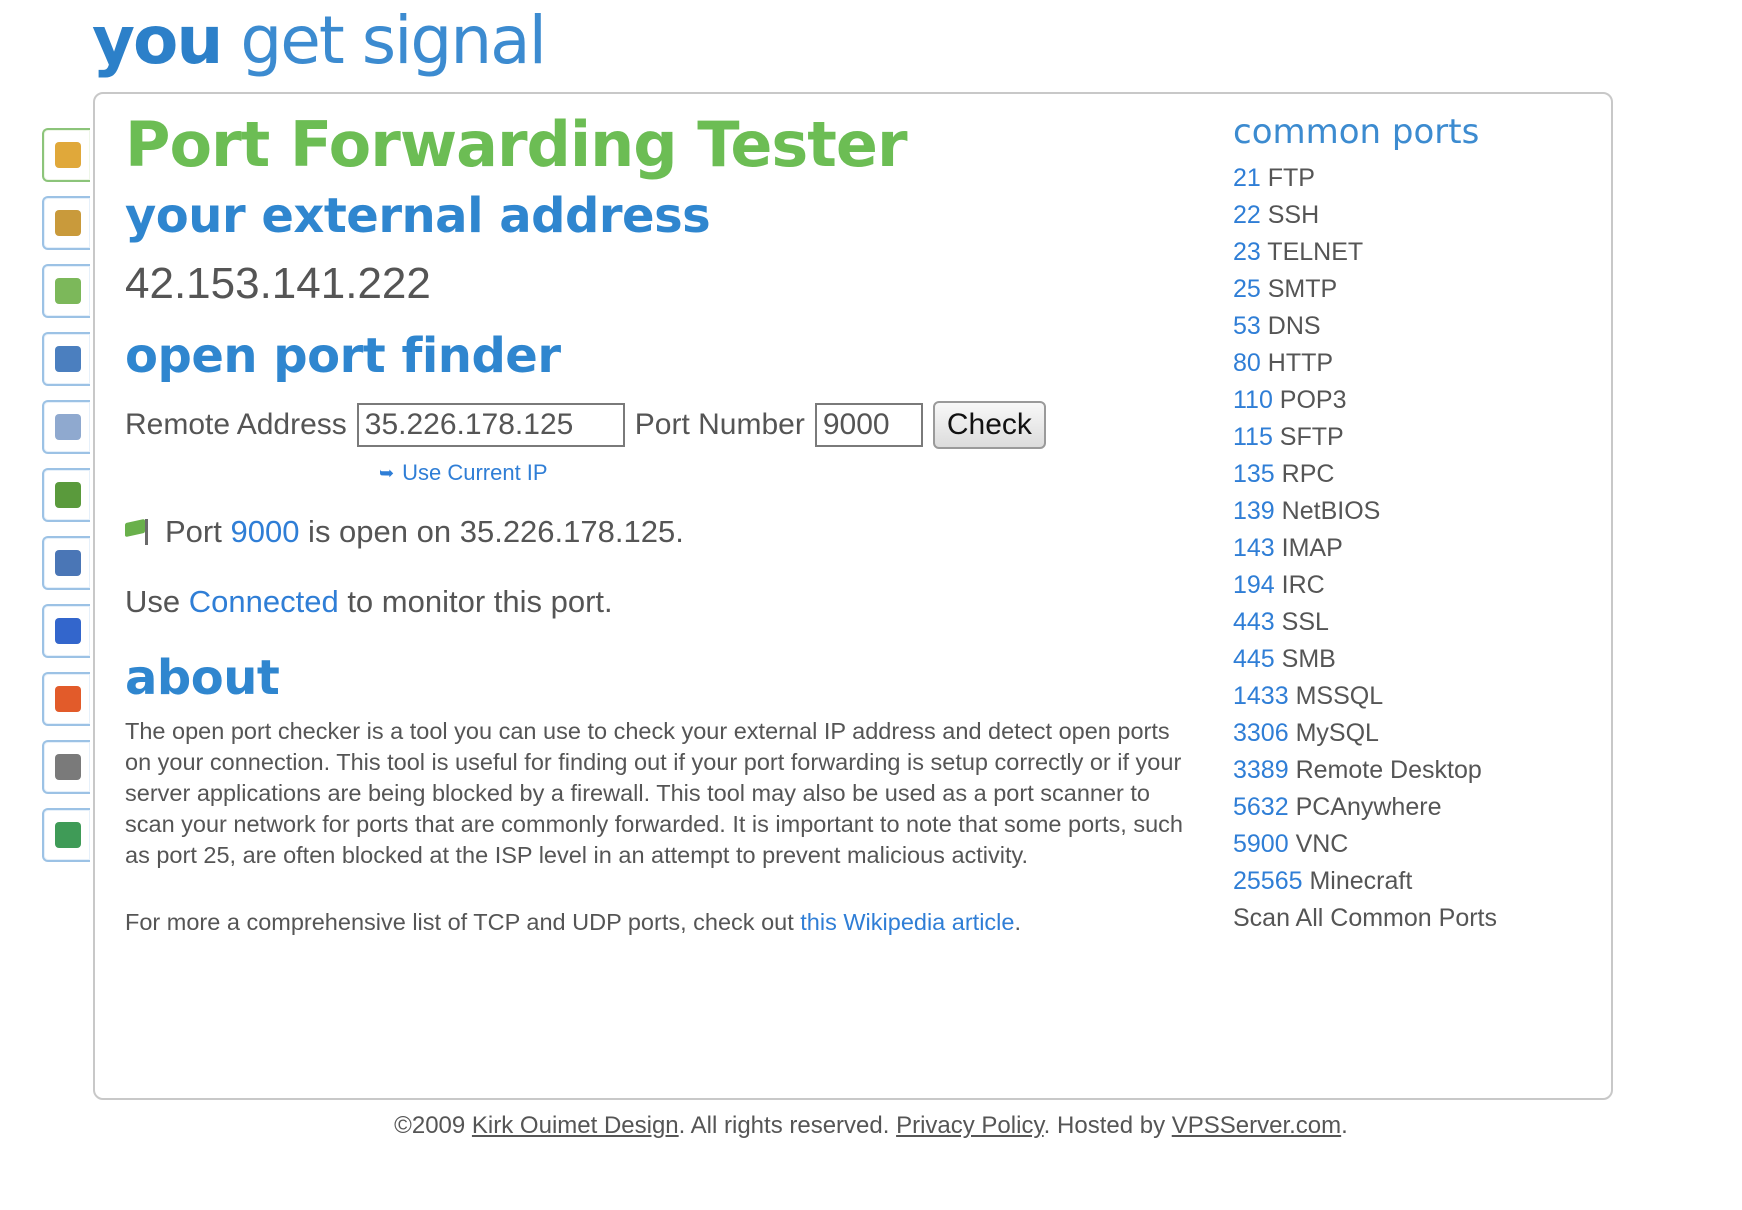 Image resolution: width=1742 pixels, height=1210 pixels. What do you see at coordinates (1107, 1125) in the screenshot?
I see `footer-hosted: . Hosted by` at bounding box center [1107, 1125].